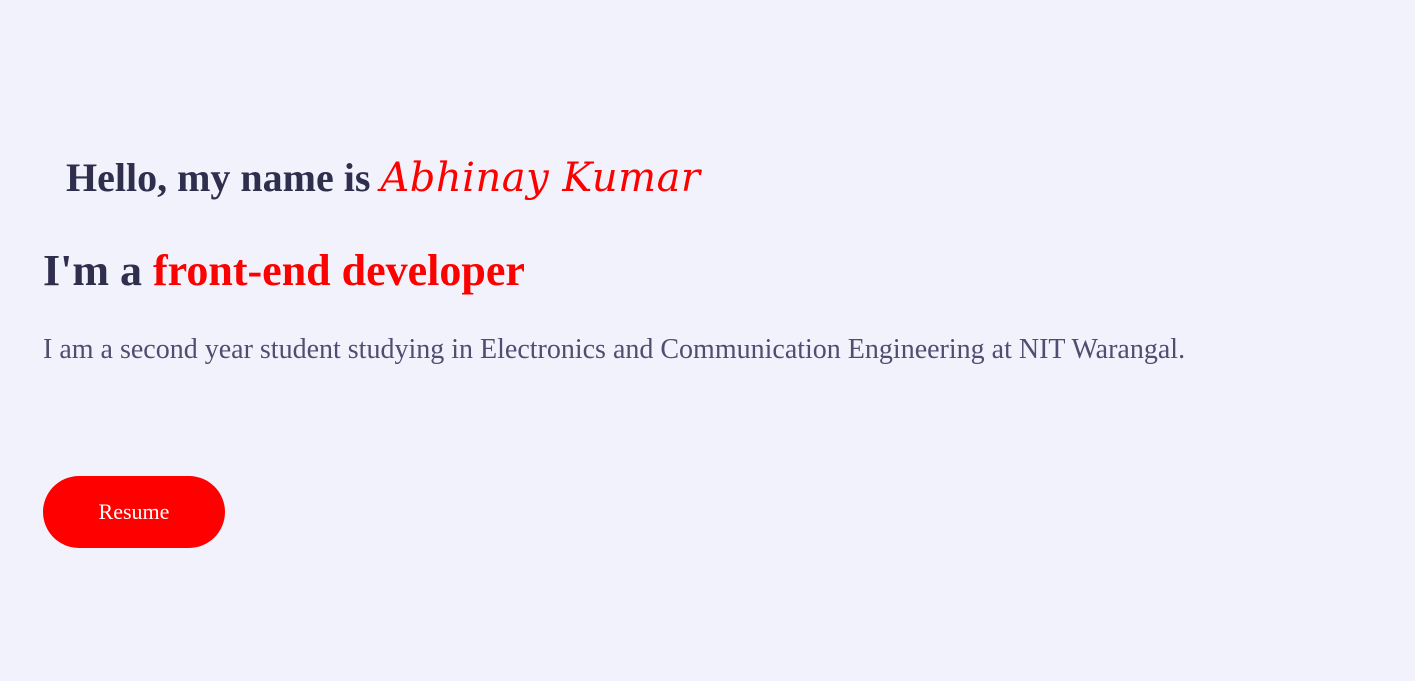  What do you see at coordinates (540, 178) in the screenshot?
I see `name-highlight: Abhinay Kumar` at bounding box center [540, 178].